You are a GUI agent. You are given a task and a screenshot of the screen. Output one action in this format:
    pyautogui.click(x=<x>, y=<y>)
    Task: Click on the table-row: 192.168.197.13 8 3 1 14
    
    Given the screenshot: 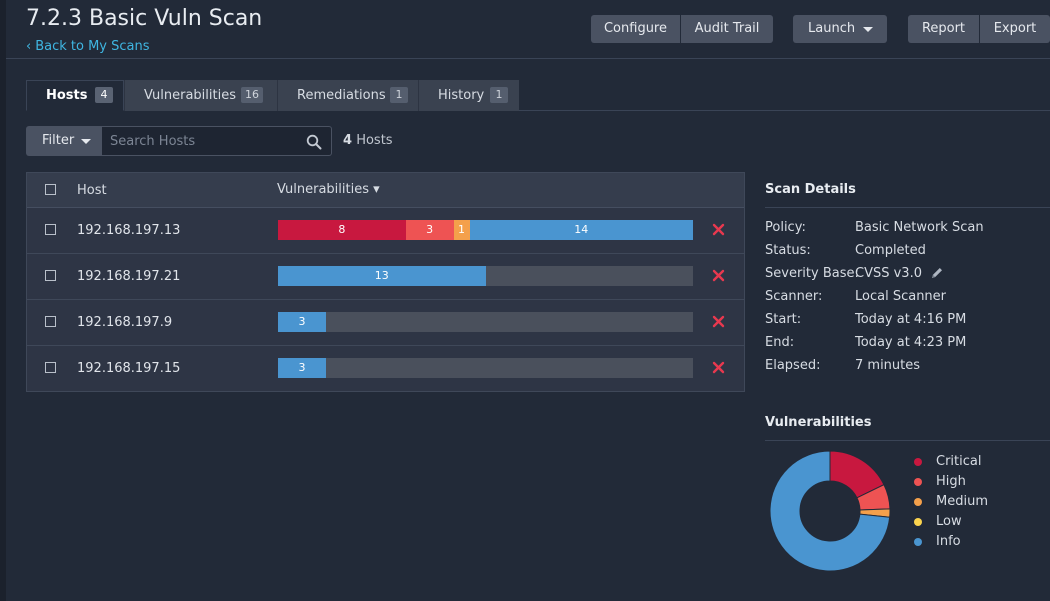 What is the action you would take?
    pyautogui.click(x=385, y=231)
    